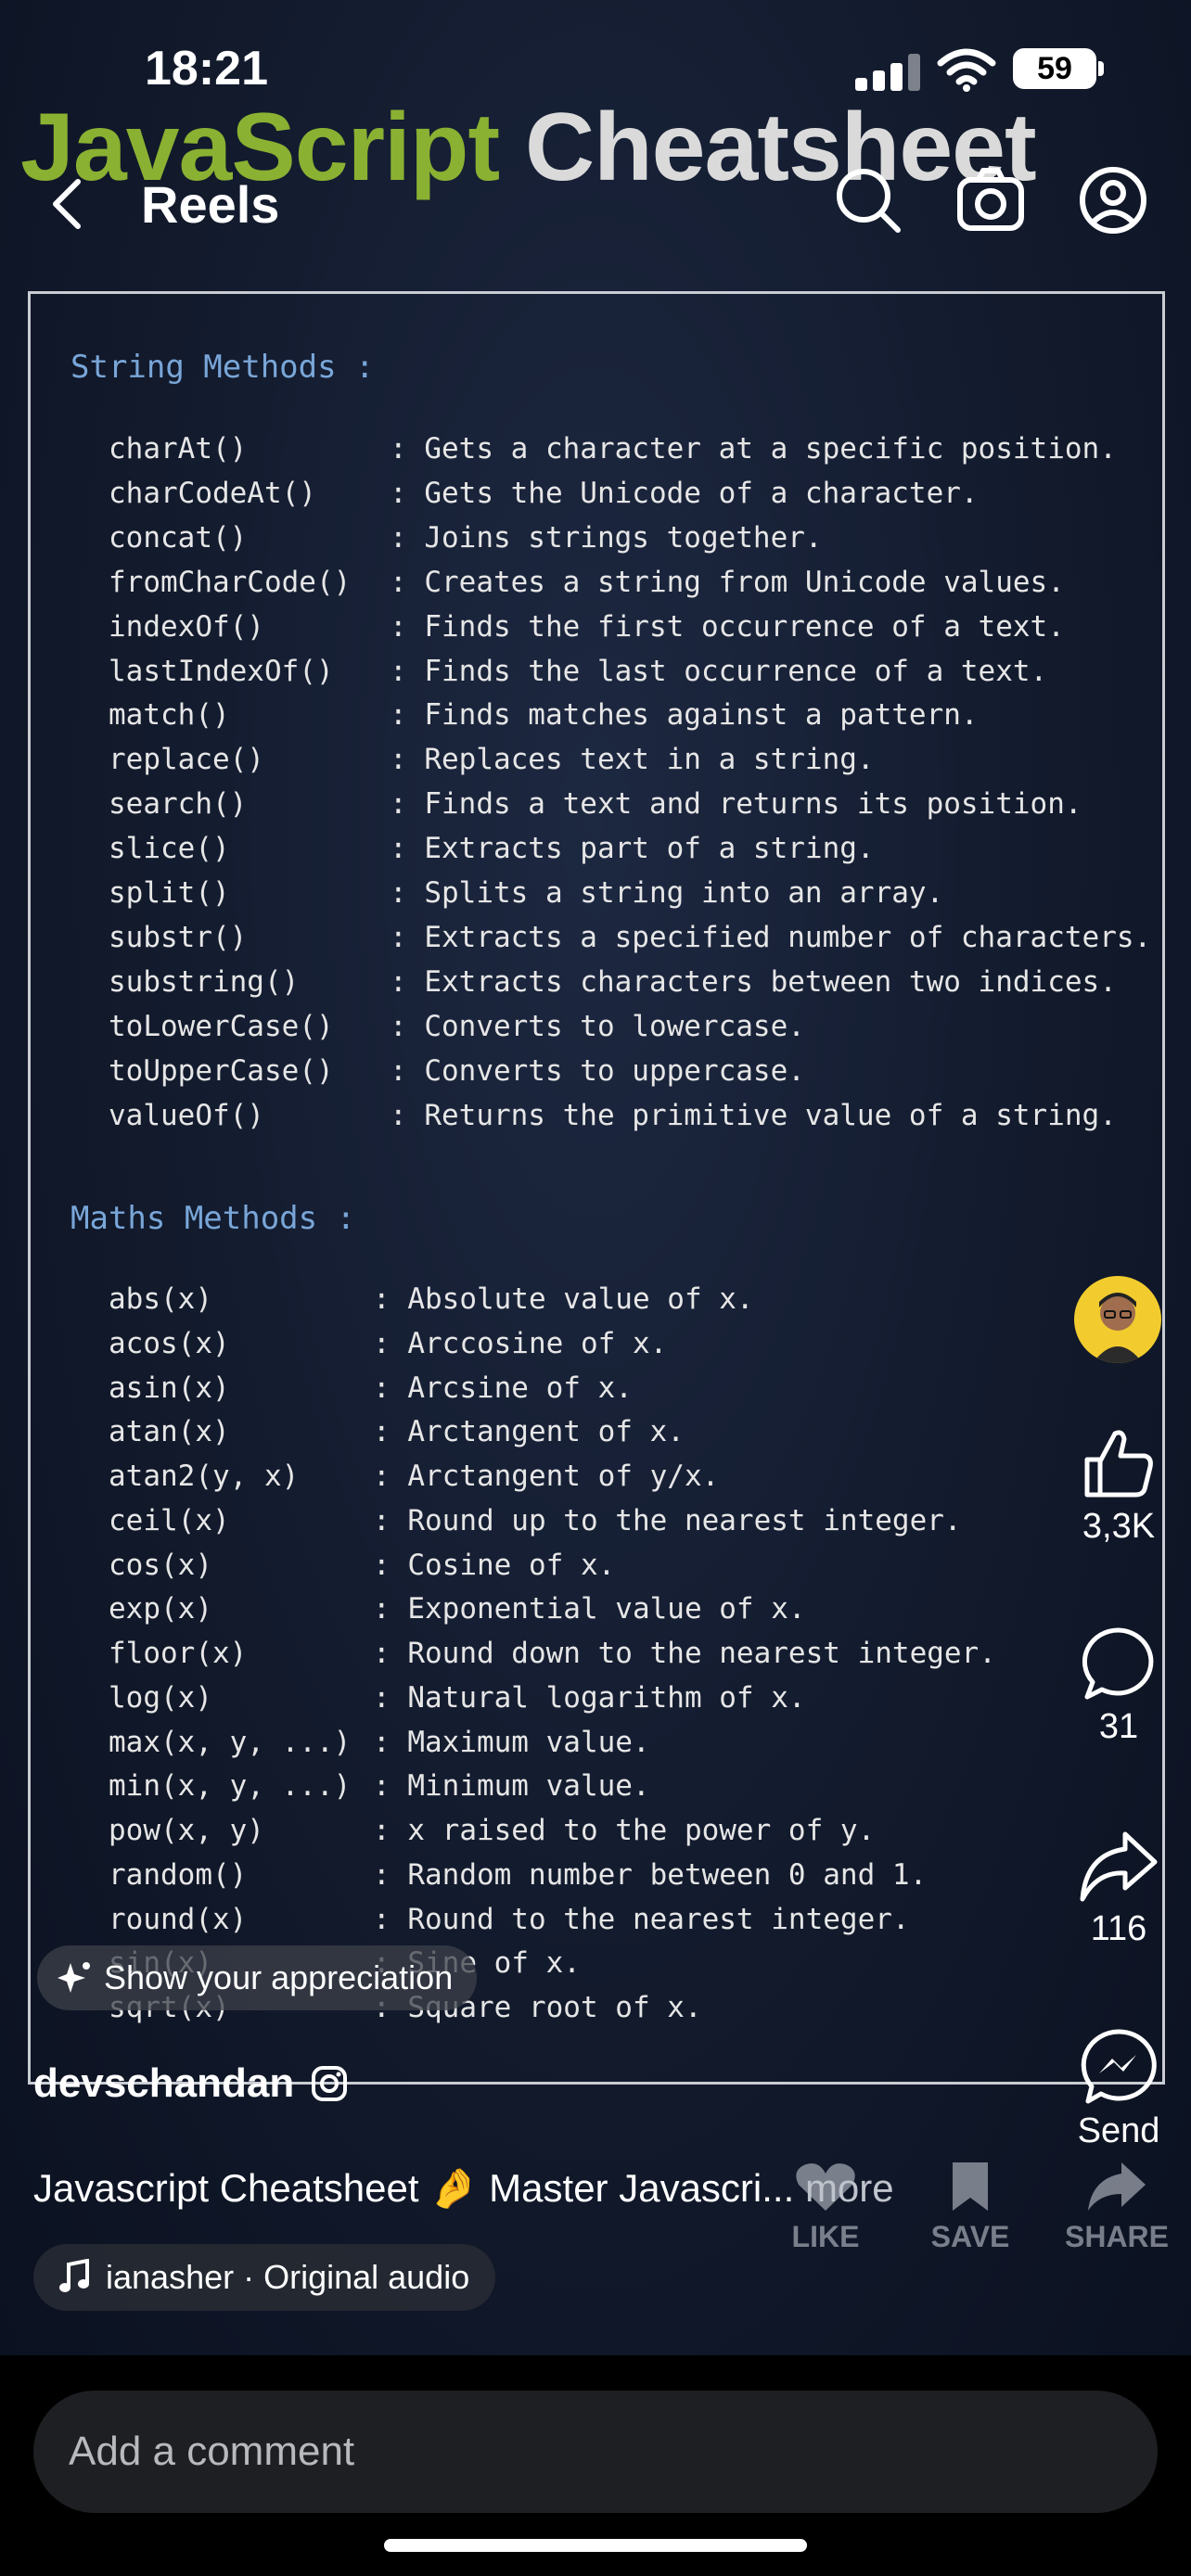 The width and height of the screenshot is (1191, 2576). I want to click on status-time: 18:21, so click(206, 69).